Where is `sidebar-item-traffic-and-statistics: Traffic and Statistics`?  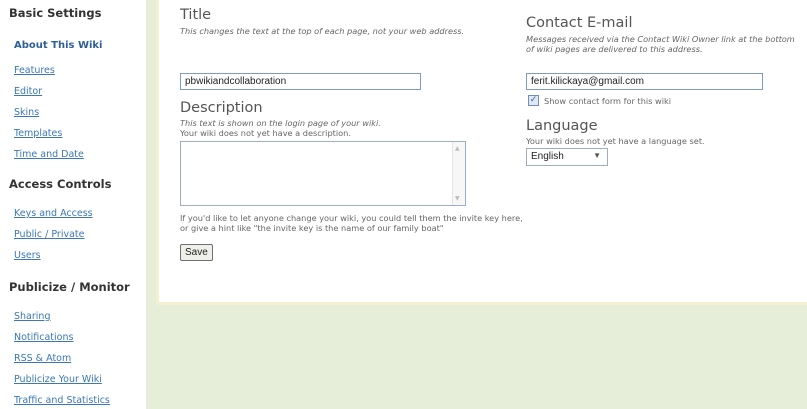 sidebar-item-traffic-and-statistics: Traffic and Statistics is located at coordinates (62, 400).